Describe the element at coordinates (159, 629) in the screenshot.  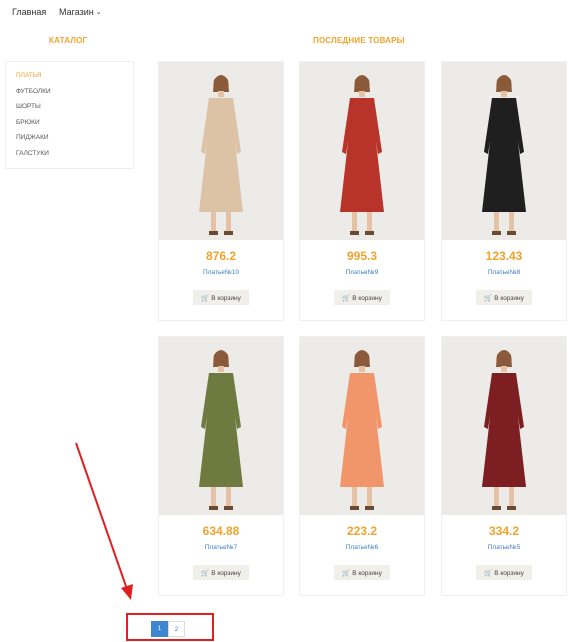
I see `page-1-button: 1` at that location.